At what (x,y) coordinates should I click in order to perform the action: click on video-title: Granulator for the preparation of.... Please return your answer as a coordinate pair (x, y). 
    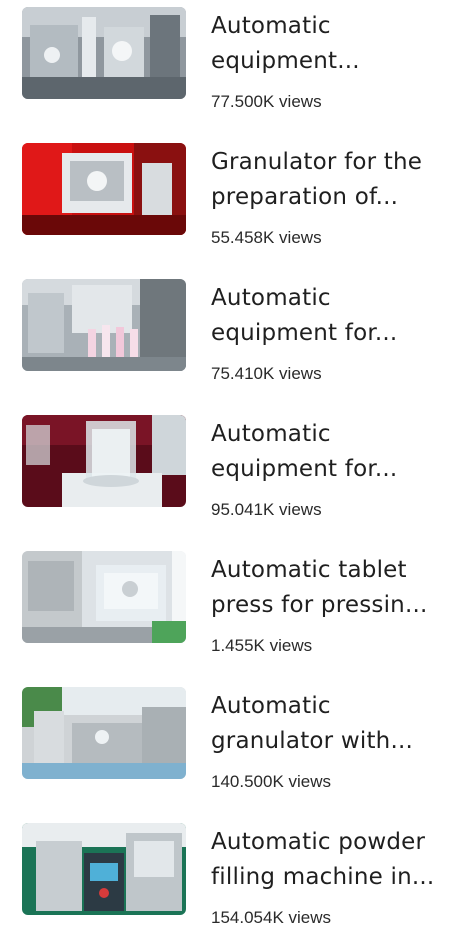
    Looking at the image, I should click on (328, 180).